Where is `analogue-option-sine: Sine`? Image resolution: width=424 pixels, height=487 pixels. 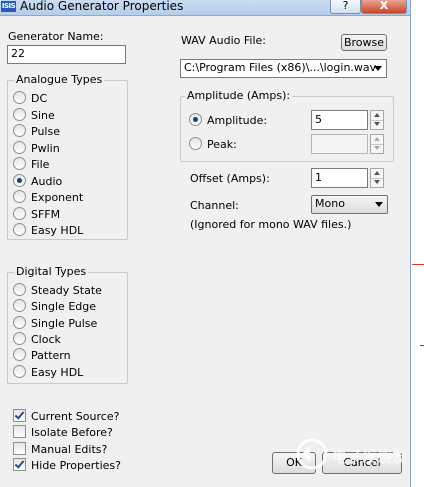 analogue-option-sine: Sine is located at coordinates (34, 114).